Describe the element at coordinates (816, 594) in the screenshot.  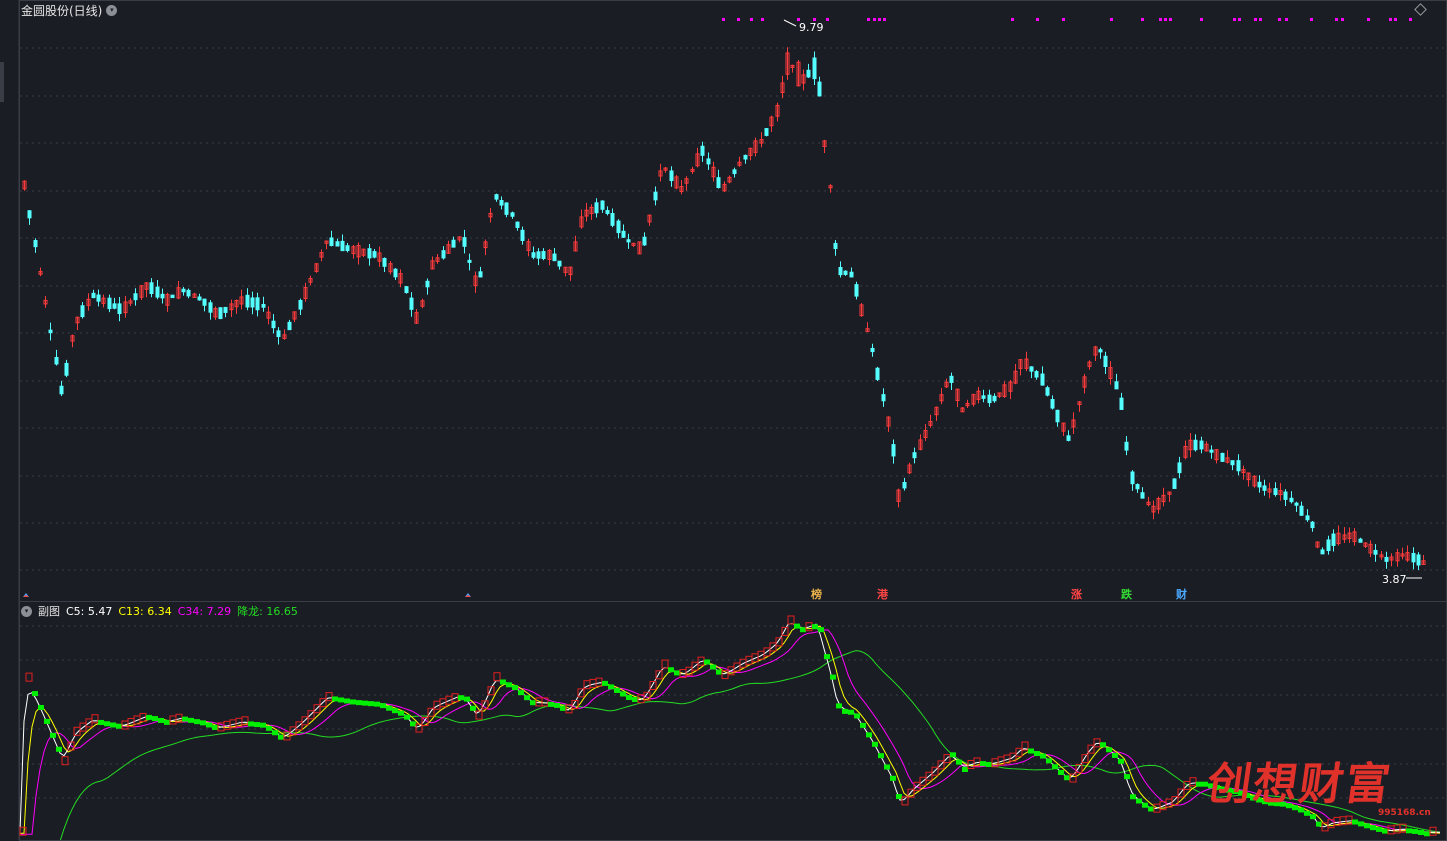
I see `event-tag-bang: 榜` at that location.